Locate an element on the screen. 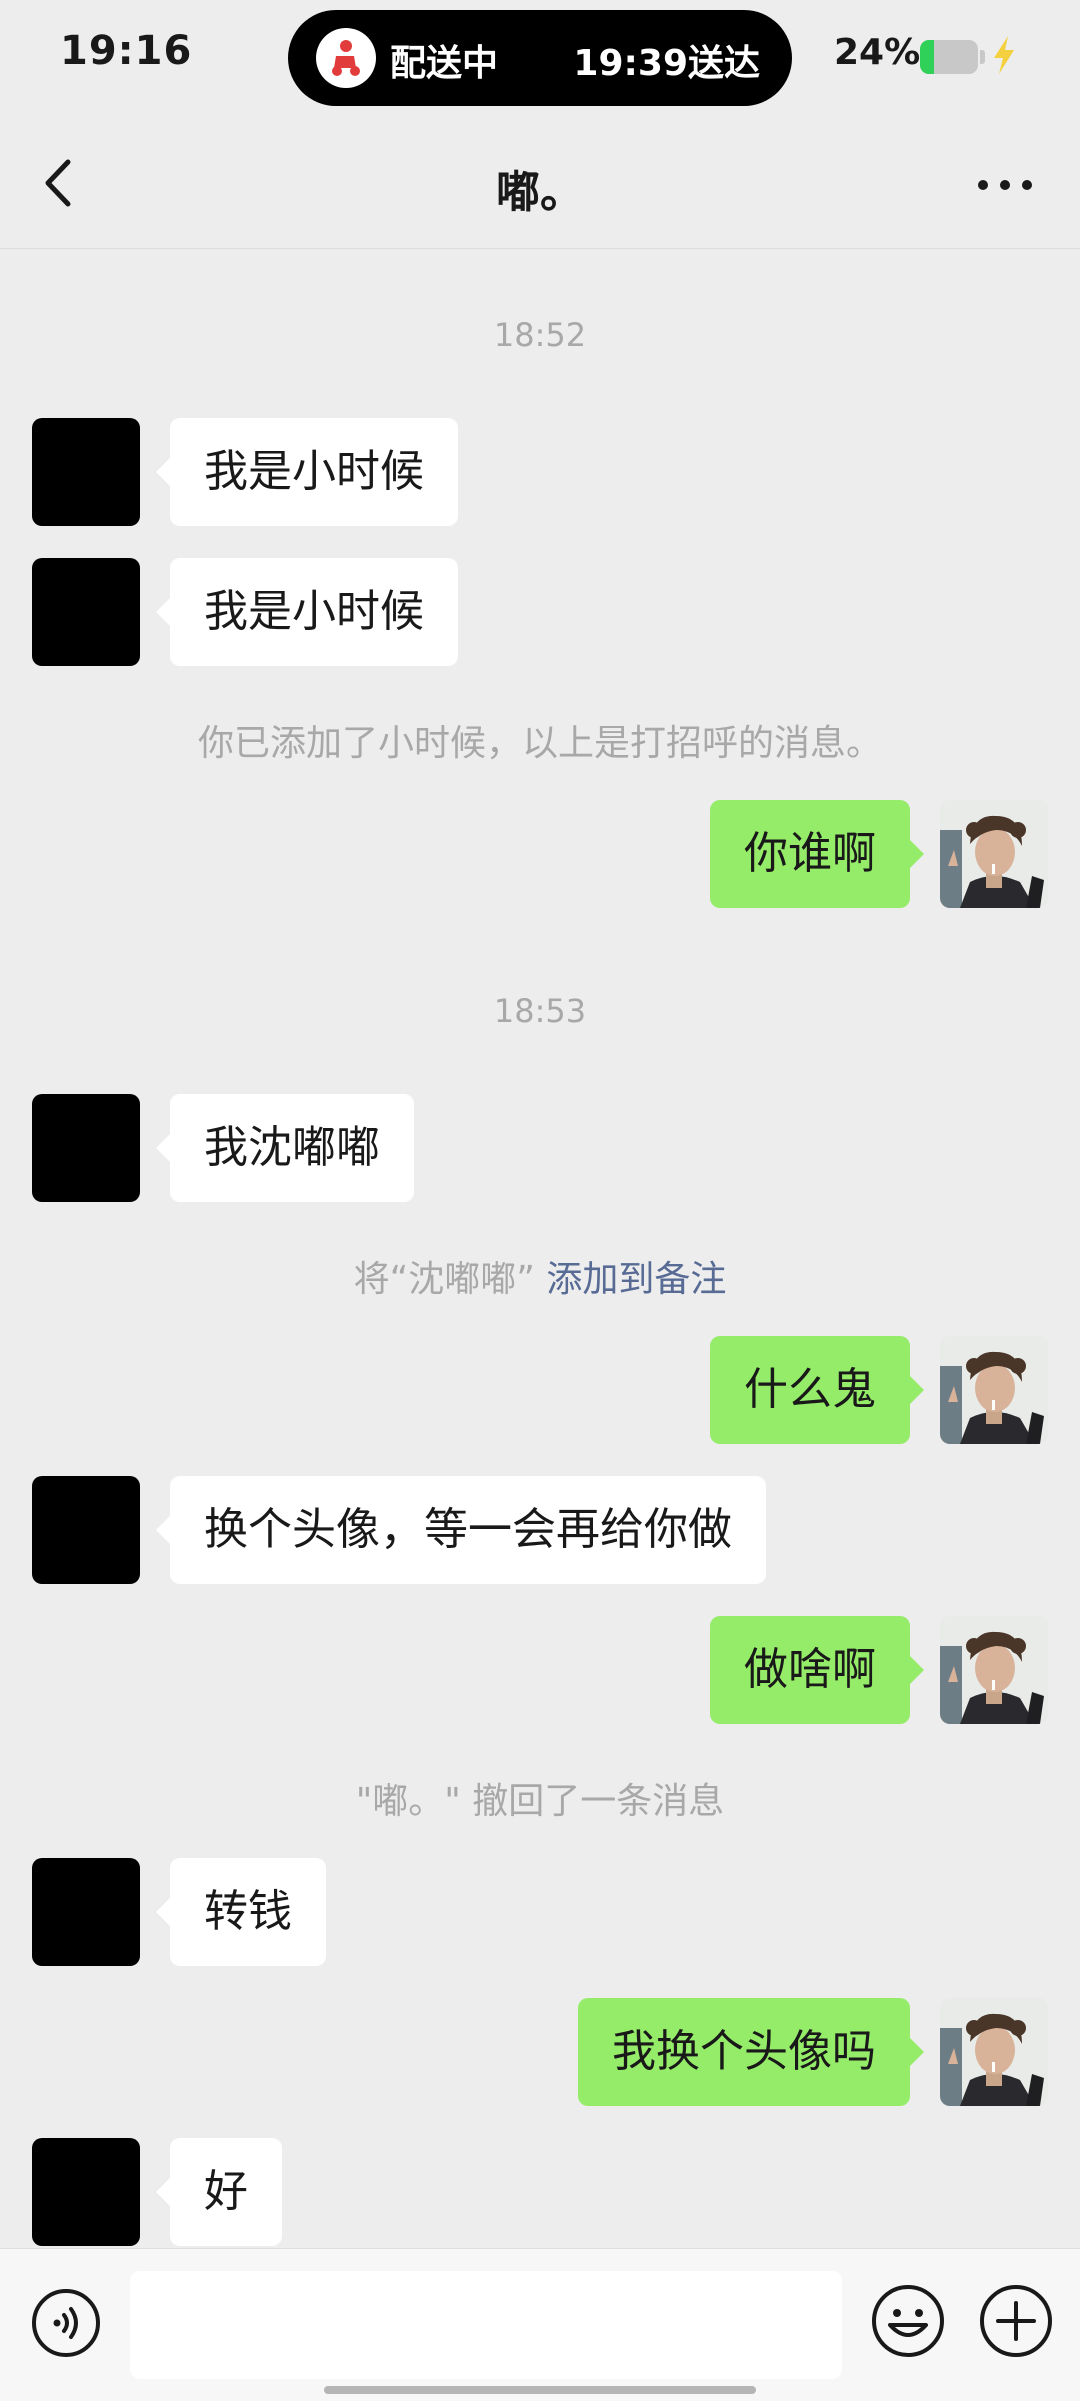 This screenshot has height=2401, width=1080. remark-suggestion-notice: 将“沈嘟嘟” 添加到备注 is located at coordinates (540, 1276).